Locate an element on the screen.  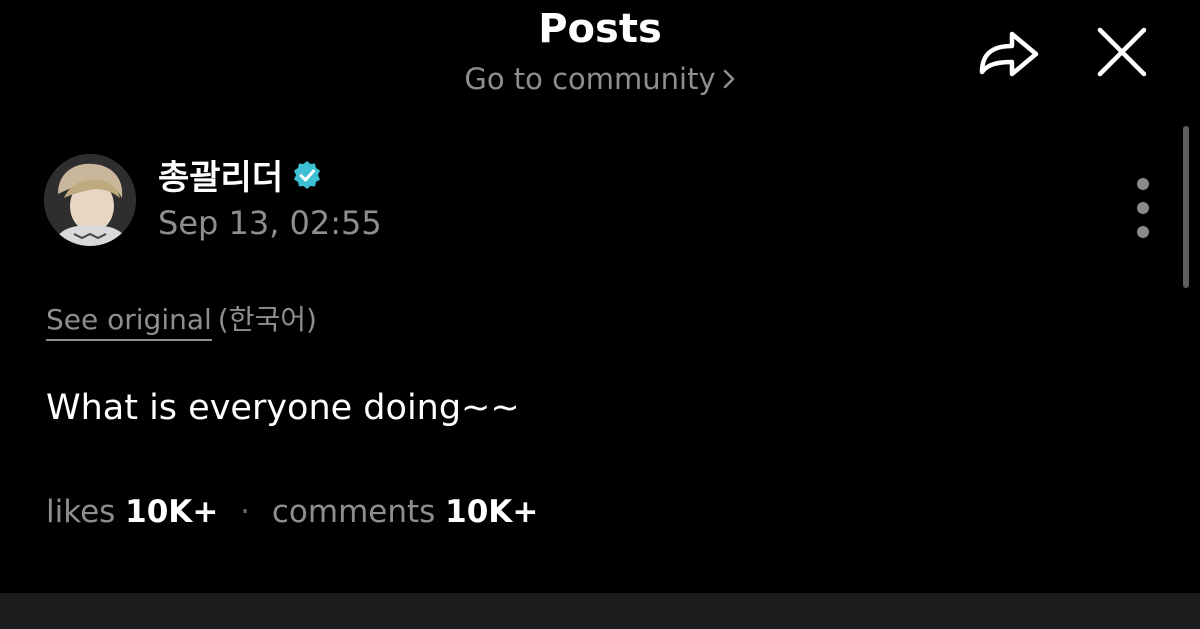
scrollbar is located at coordinates (1186, 207).